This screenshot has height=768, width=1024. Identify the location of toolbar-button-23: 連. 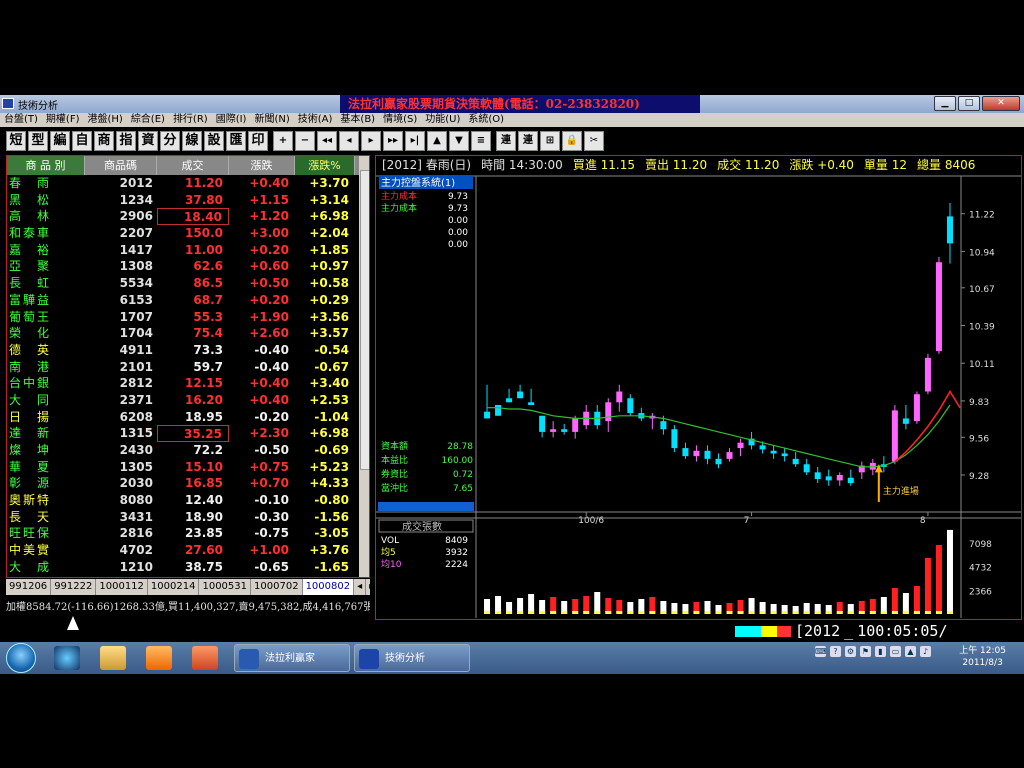
(528, 140).